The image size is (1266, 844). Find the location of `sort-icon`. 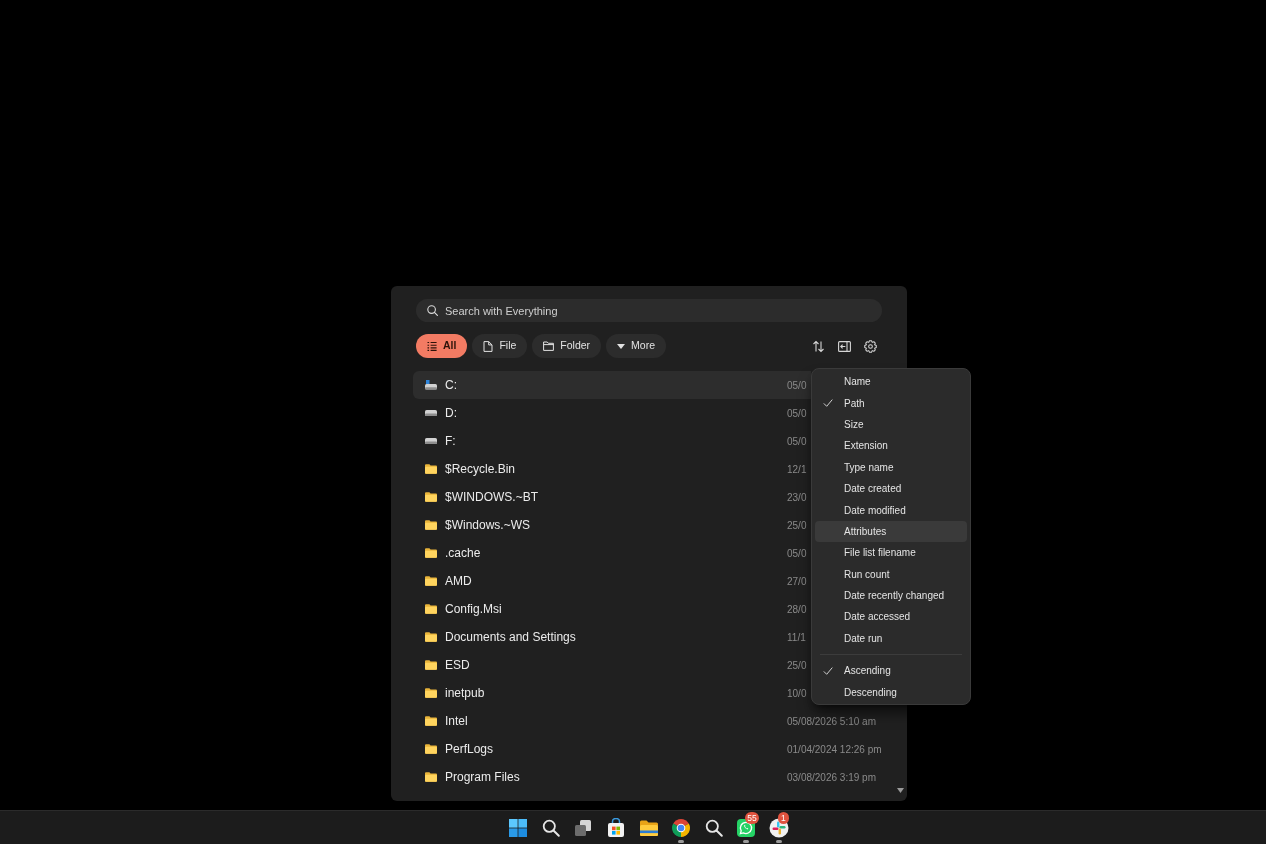

sort-icon is located at coordinates (818, 346).